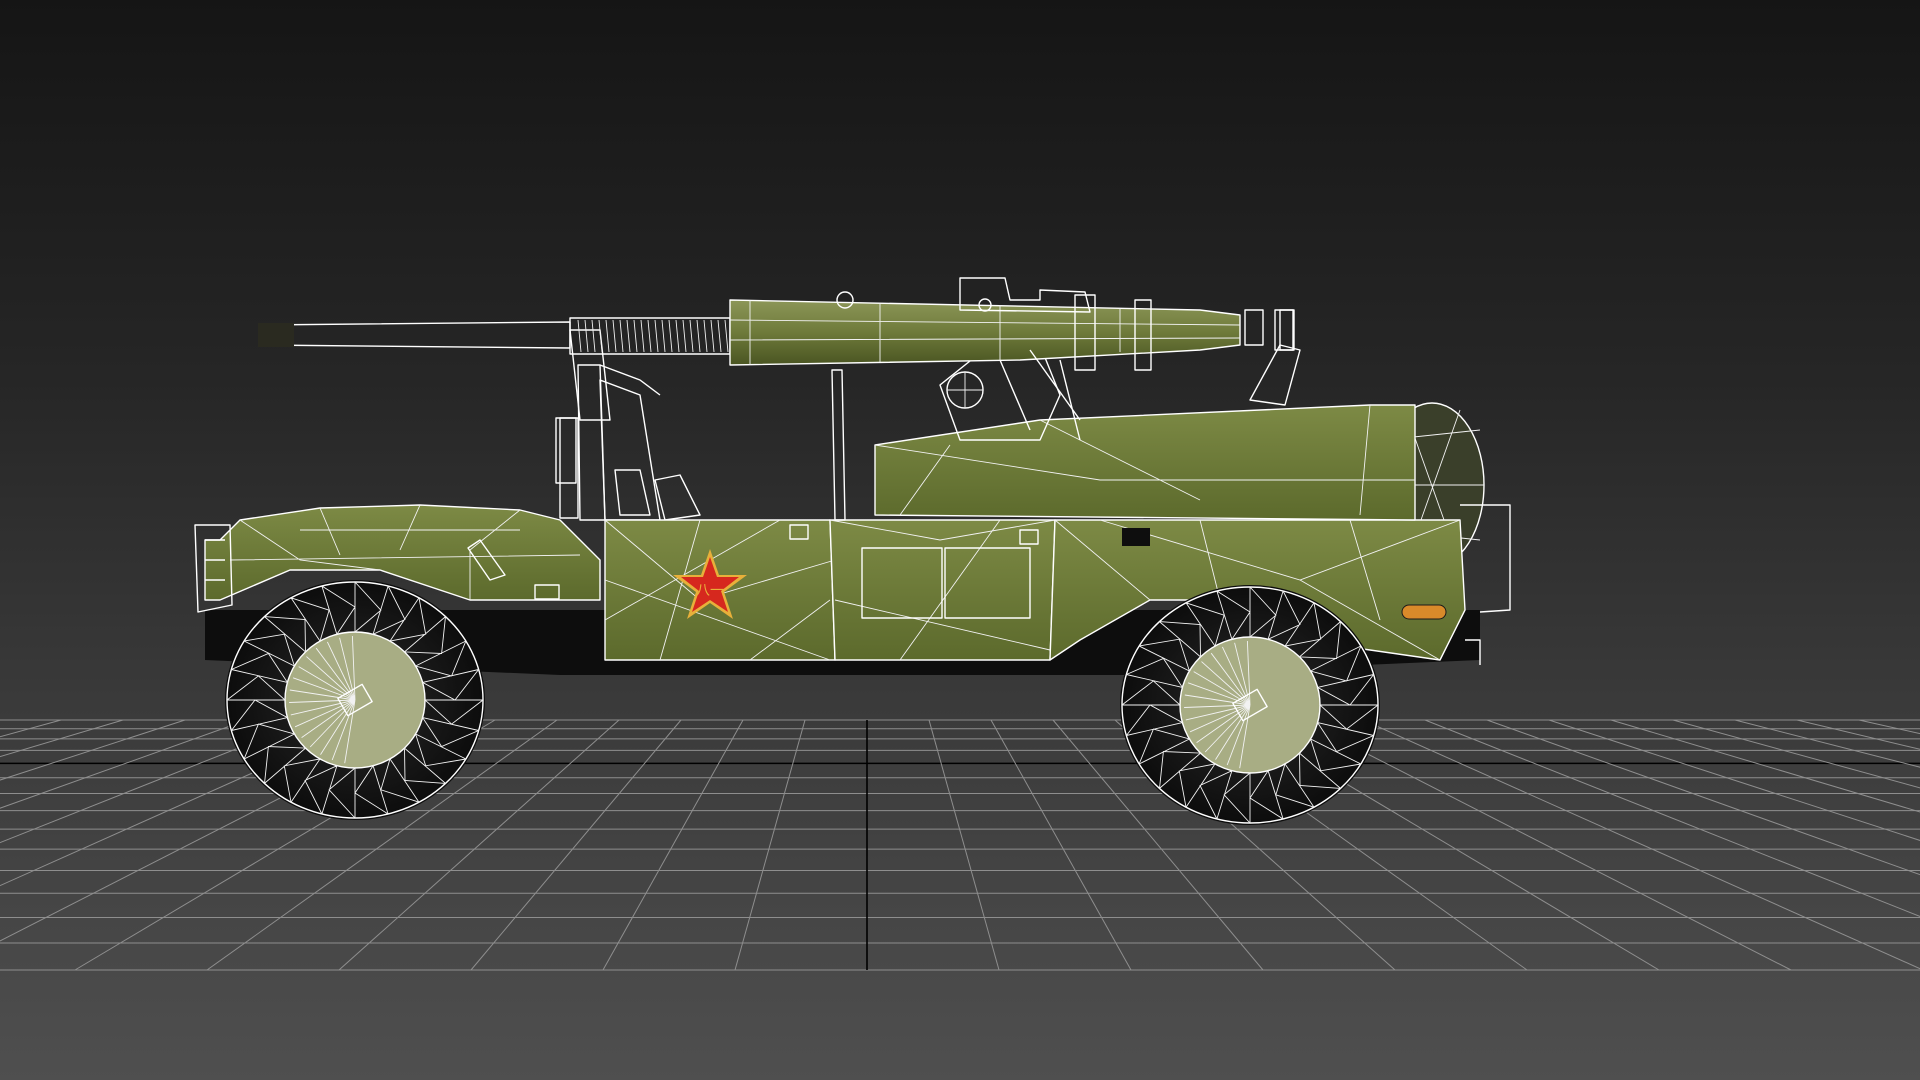 The image size is (1920, 1080). What do you see at coordinates (1145, 462) in the screenshot?
I see `rear-cargo-box` at bounding box center [1145, 462].